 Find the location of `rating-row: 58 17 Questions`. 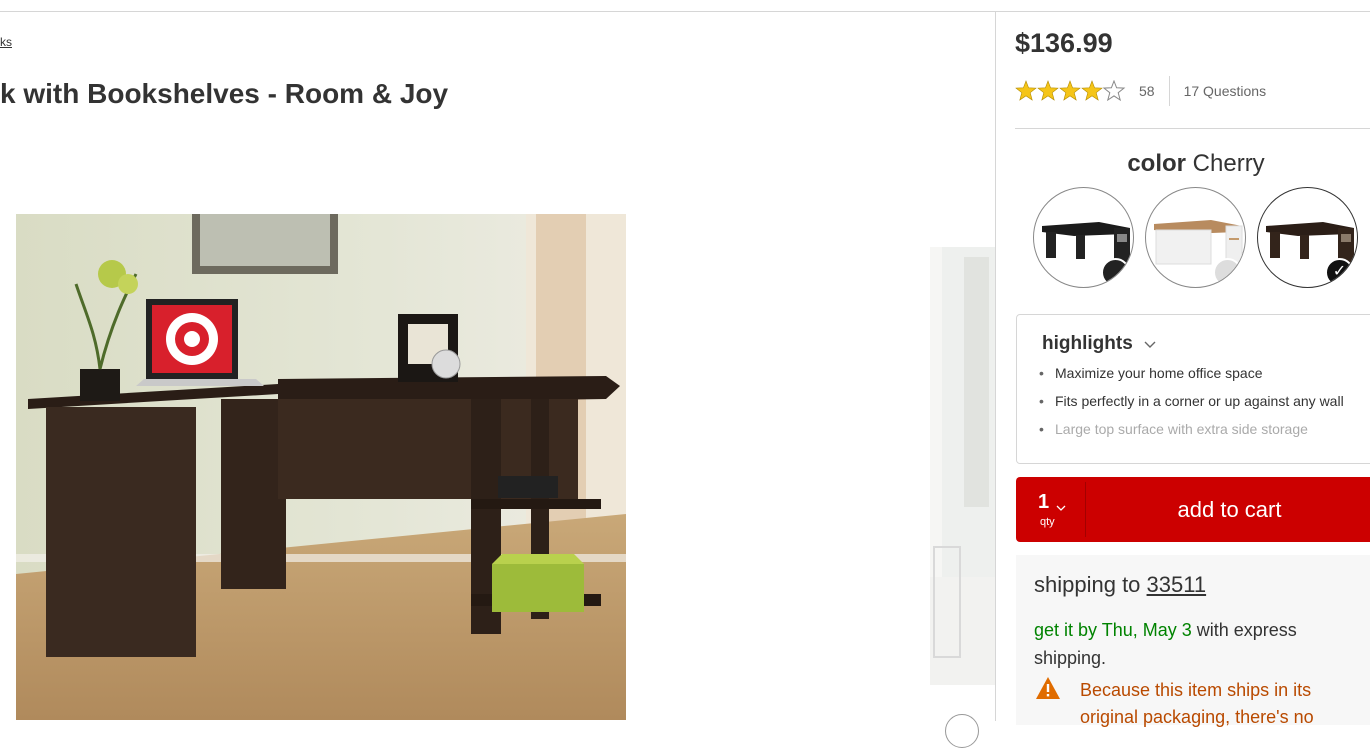

rating-row: 58 17 Questions is located at coordinates (1141, 91).